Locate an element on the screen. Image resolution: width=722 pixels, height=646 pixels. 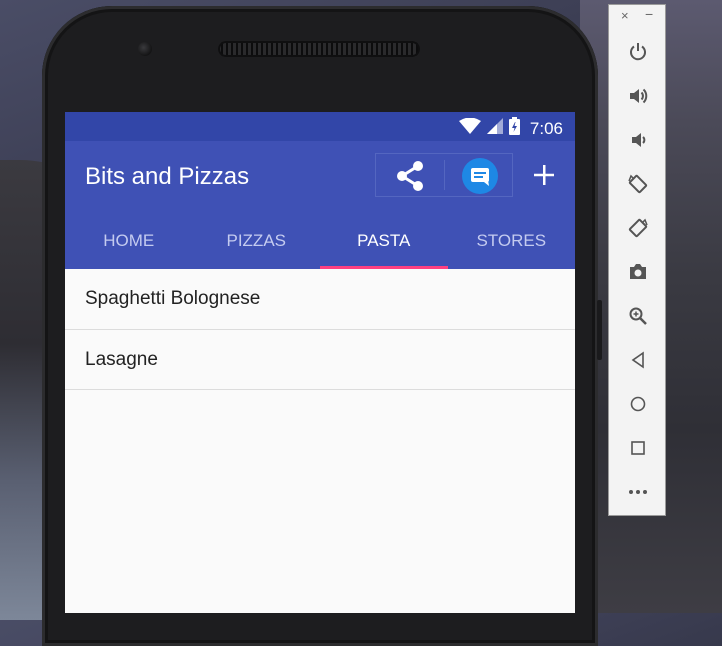
tab-home: HOME is located at coordinates (129, 247).